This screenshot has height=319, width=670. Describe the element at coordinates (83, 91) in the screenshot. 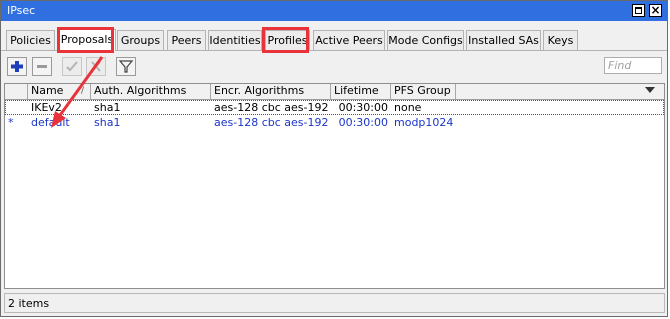

I see `sort-indicator: /` at that location.